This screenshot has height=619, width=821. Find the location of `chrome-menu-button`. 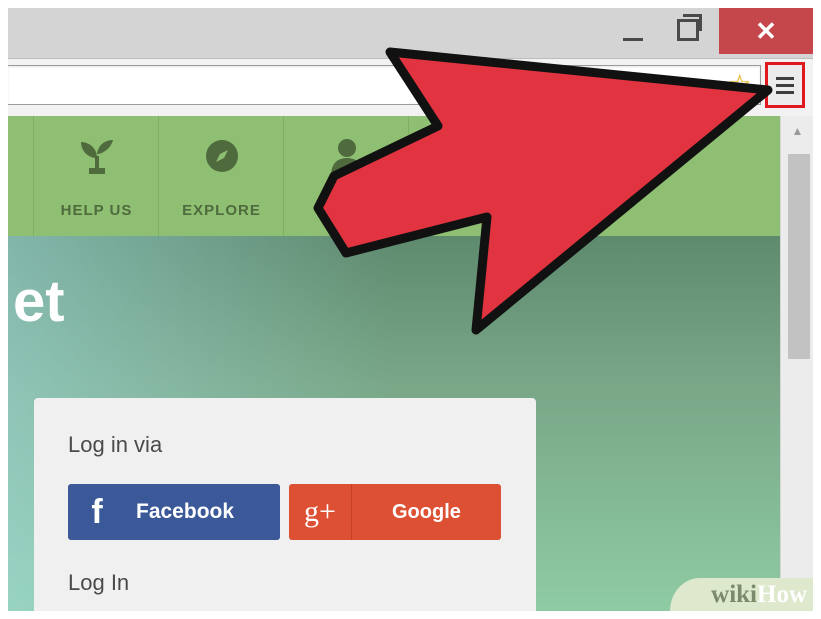

chrome-menu-button is located at coordinates (785, 85).